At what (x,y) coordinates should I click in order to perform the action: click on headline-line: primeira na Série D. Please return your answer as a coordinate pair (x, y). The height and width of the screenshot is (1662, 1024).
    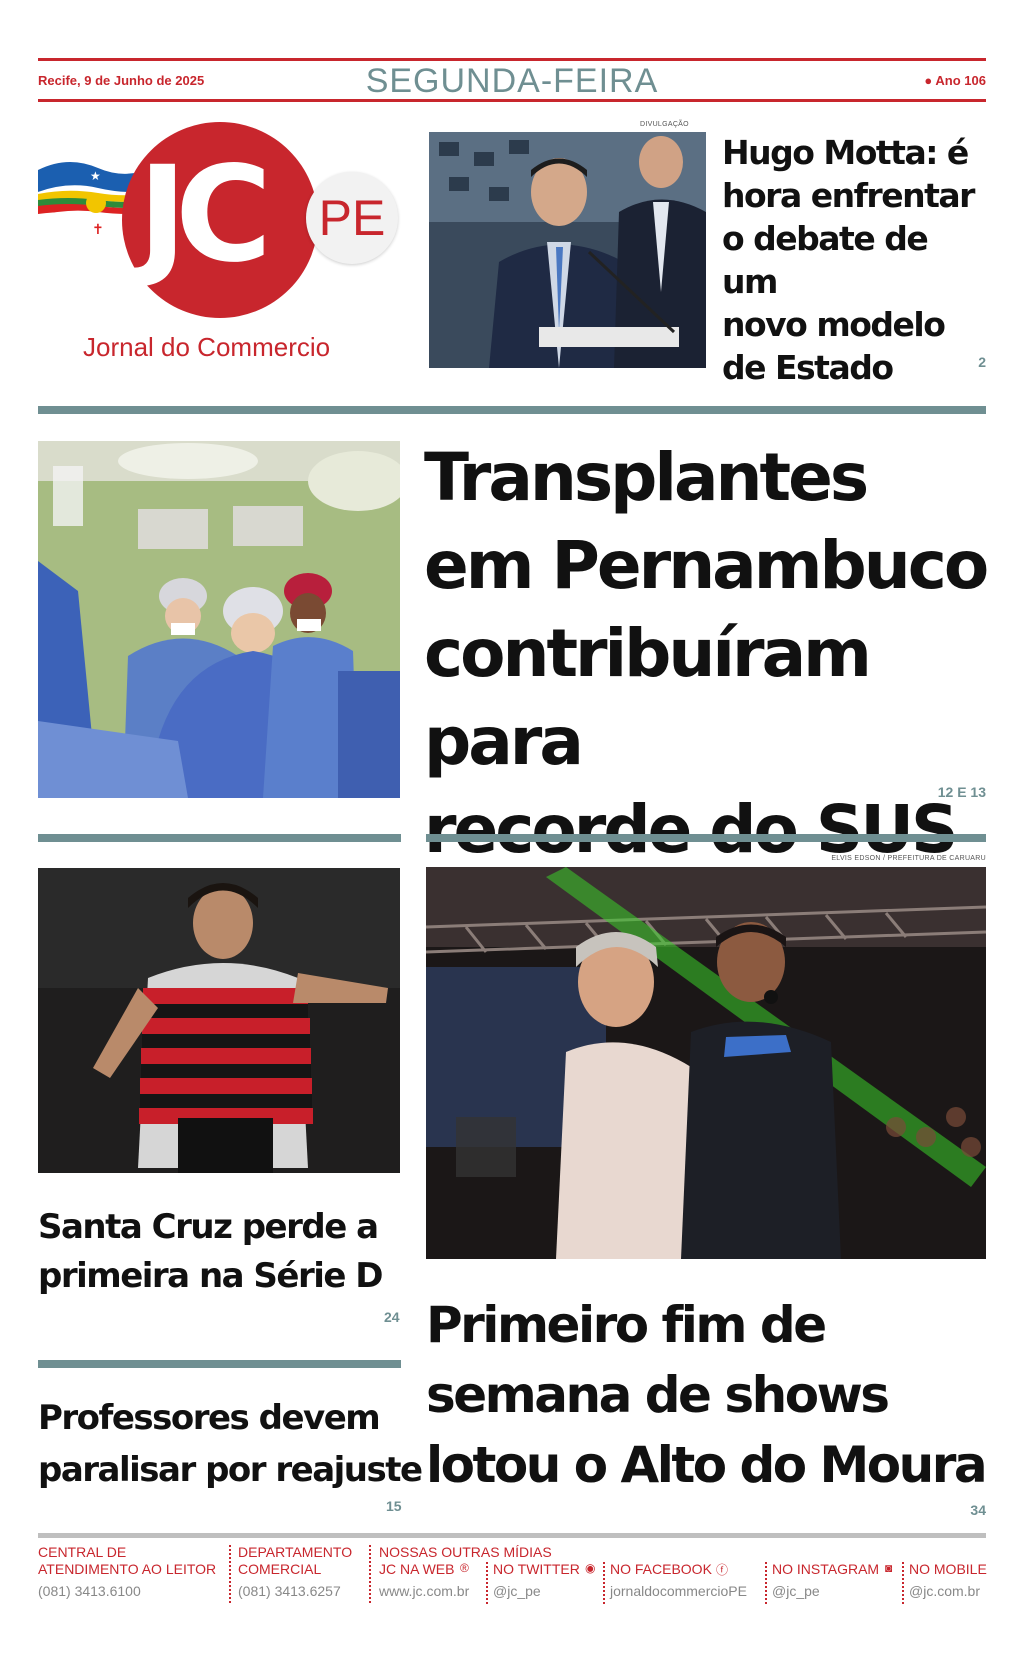
    Looking at the image, I should click on (211, 1276).